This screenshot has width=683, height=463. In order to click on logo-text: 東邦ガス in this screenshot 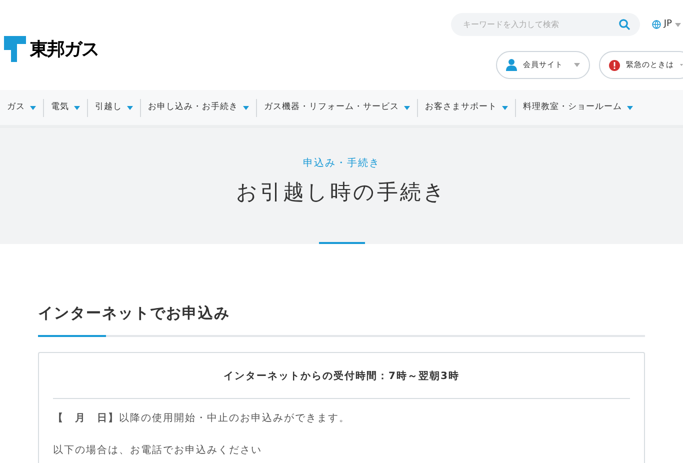, I will do `click(64, 50)`.